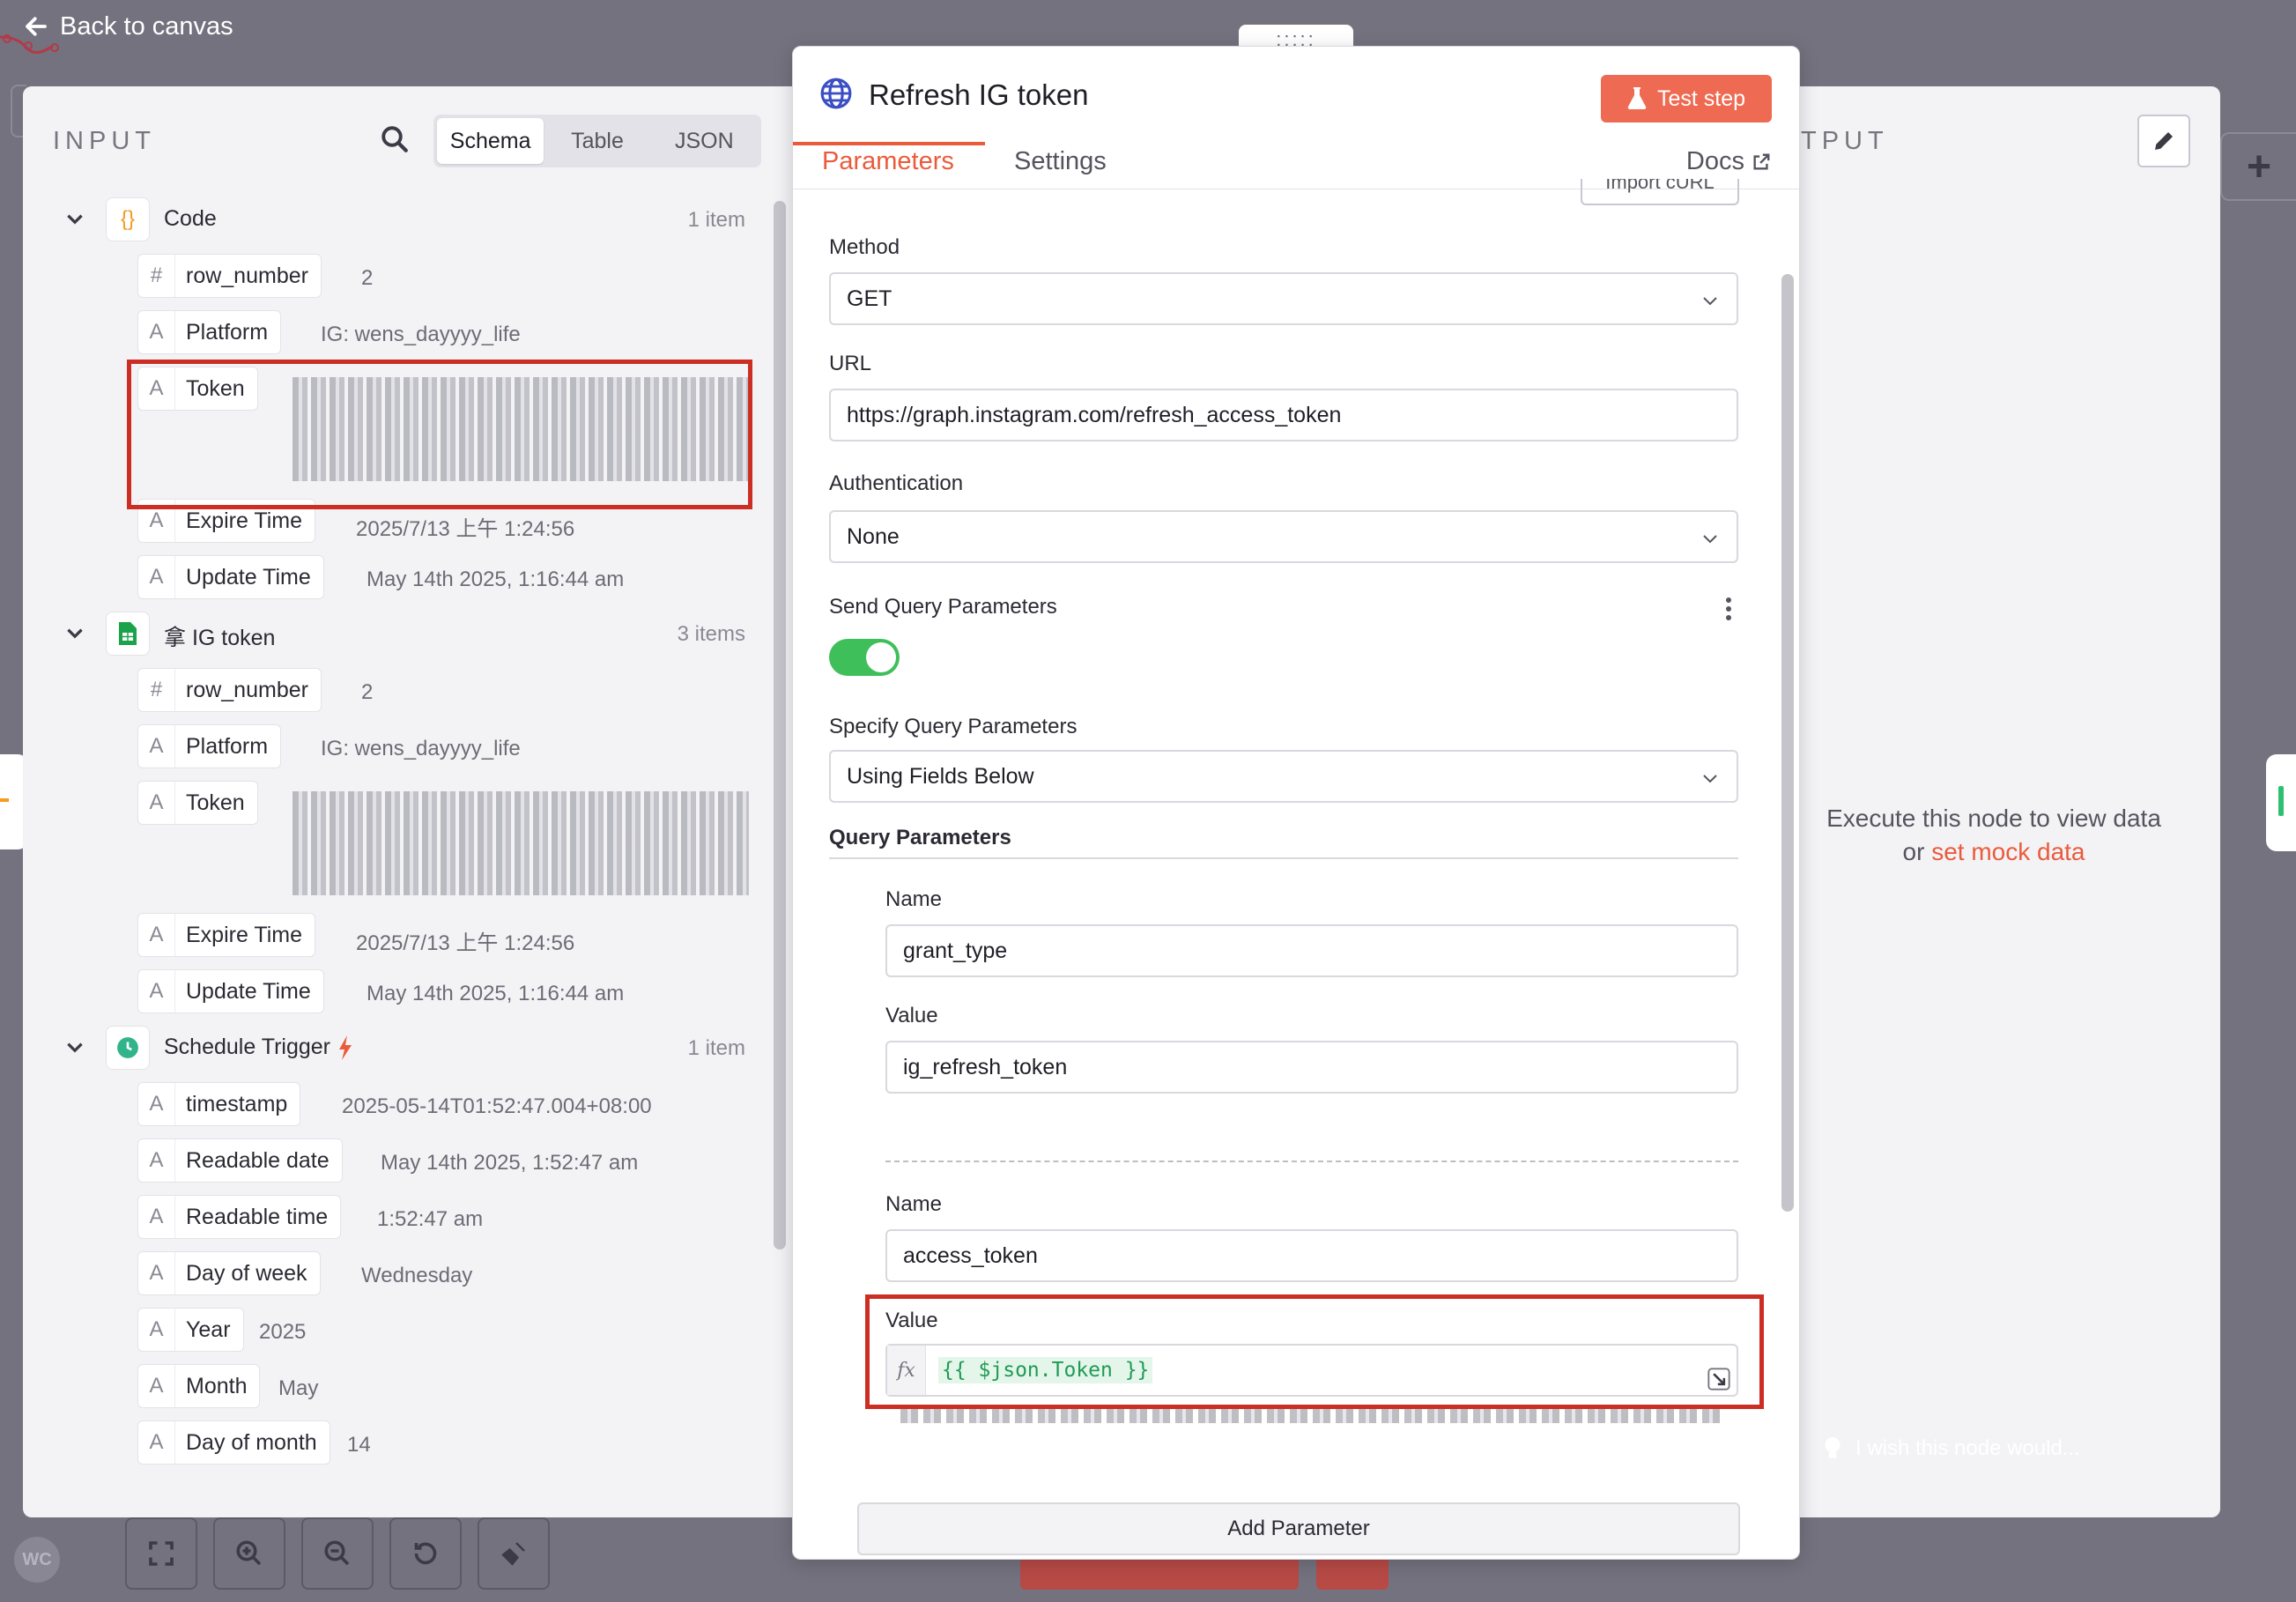  I want to click on zoom-in-icon, so click(249, 1553).